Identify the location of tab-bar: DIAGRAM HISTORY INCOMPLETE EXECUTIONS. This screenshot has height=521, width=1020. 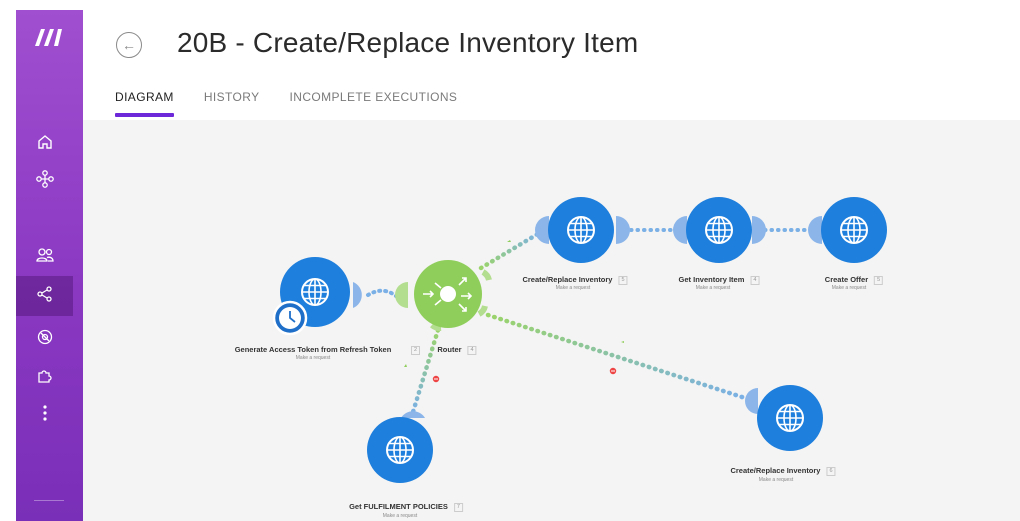
(301, 103).